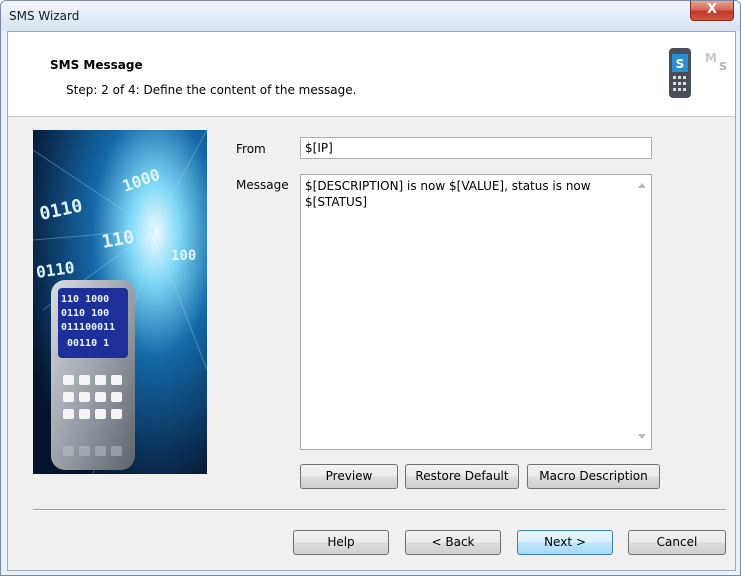 The height and width of the screenshot is (576, 741). I want to click on svg-text: 0110 100, so click(85, 313).